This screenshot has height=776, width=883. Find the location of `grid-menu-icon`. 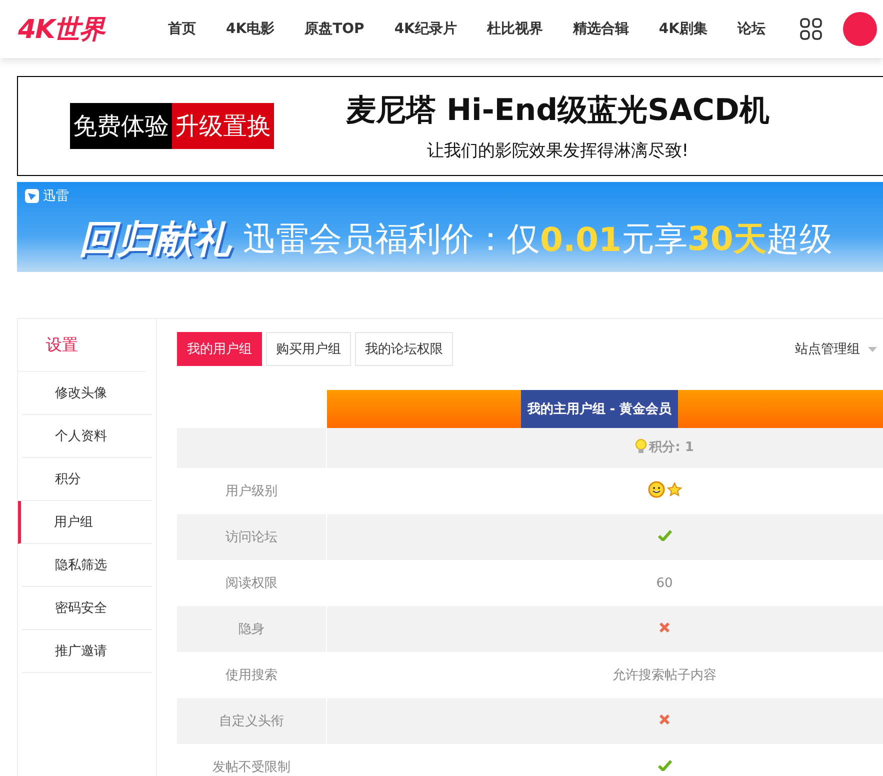

grid-menu-icon is located at coordinates (811, 29).